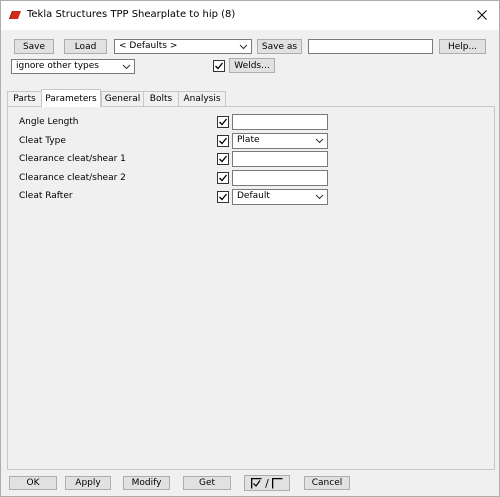 This screenshot has width=500, height=497. Describe the element at coordinates (72, 159) in the screenshot. I see `param-label-clearance-1: Clearance cleat/shear 1` at that location.